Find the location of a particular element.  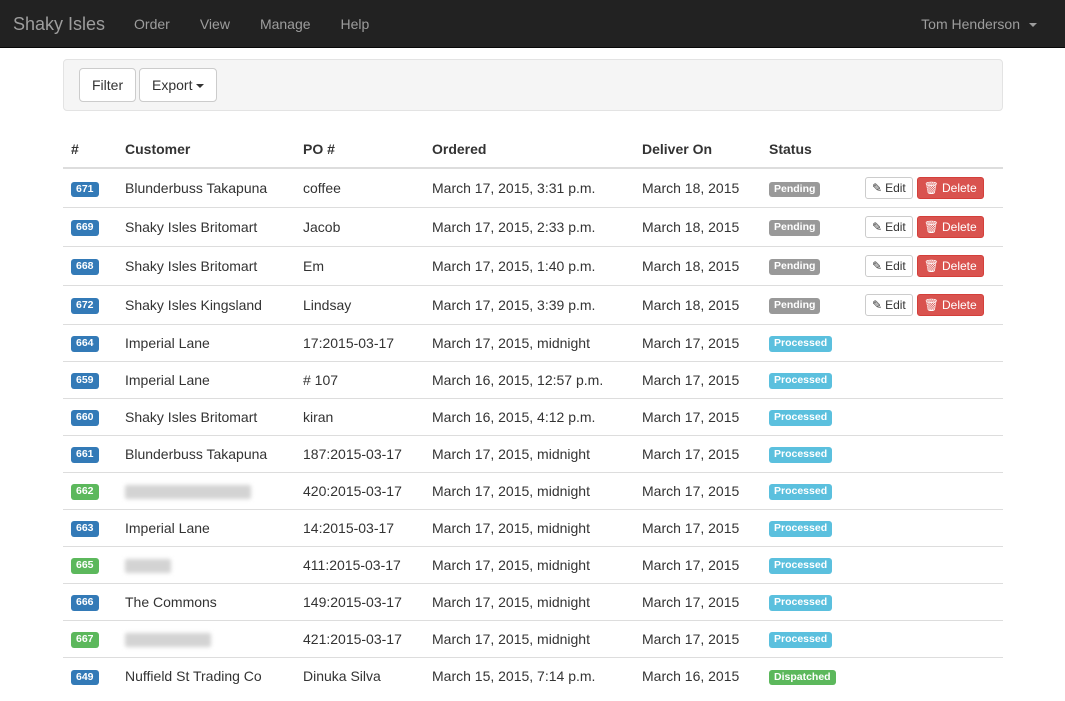

cell-po: 149:2015-03-17 is located at coordinates (359, 601).